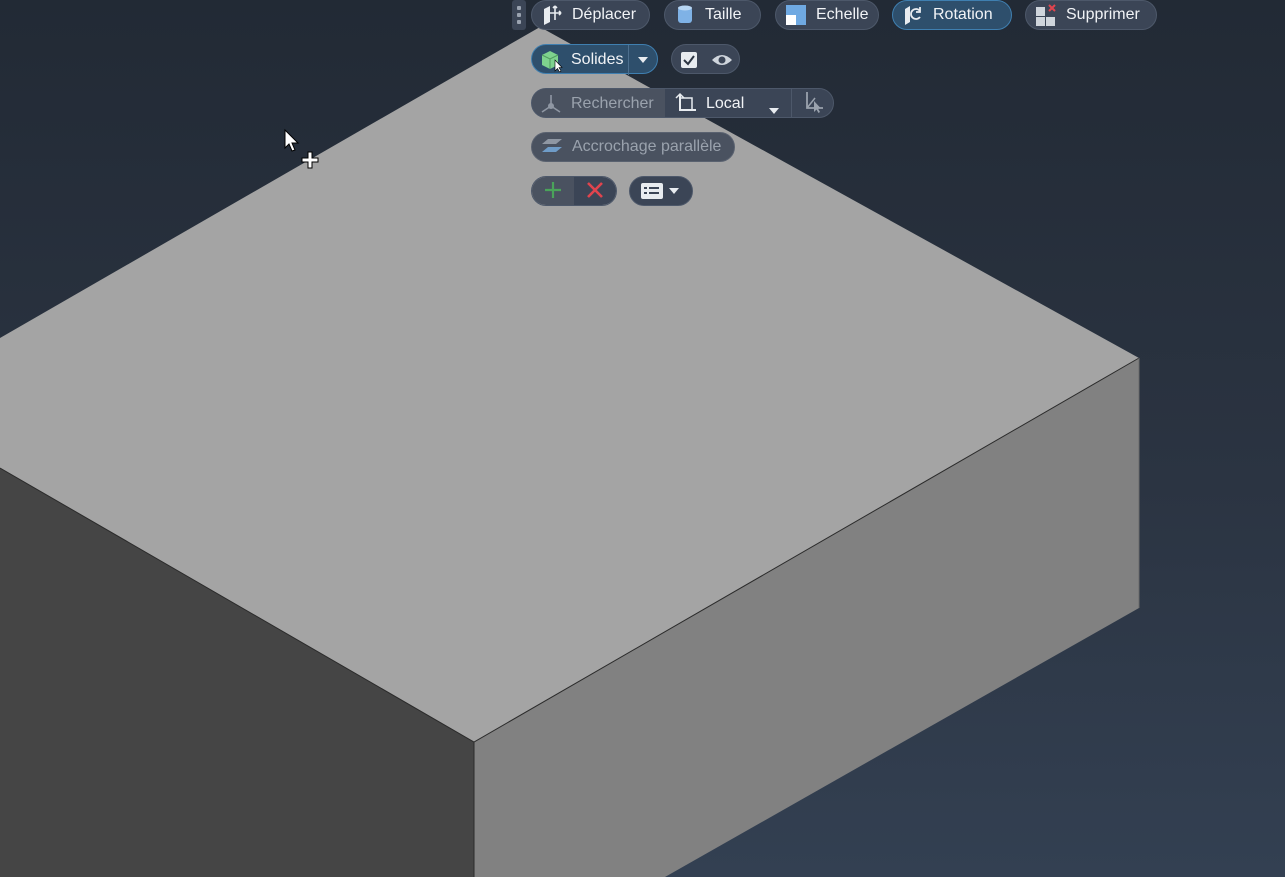 The image size is (1285, 877). What do you see at coordinates (652, 191) in the screenshot?
I see `list-menu-icon` at bounding box center [652, 191].